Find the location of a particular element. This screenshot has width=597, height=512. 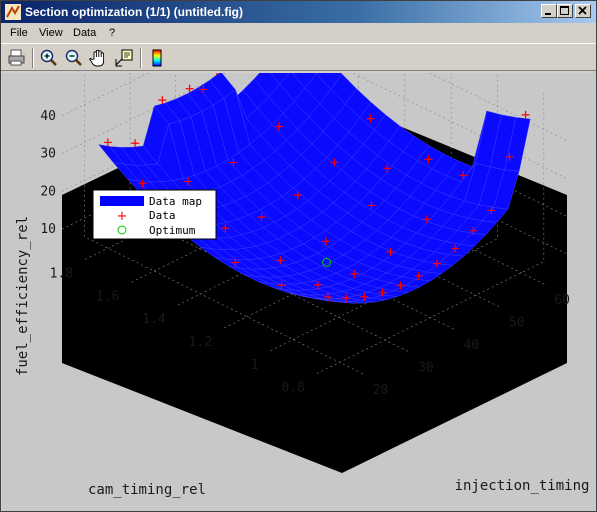

x-tick-label: 20 is located at coordinates (381, 390).